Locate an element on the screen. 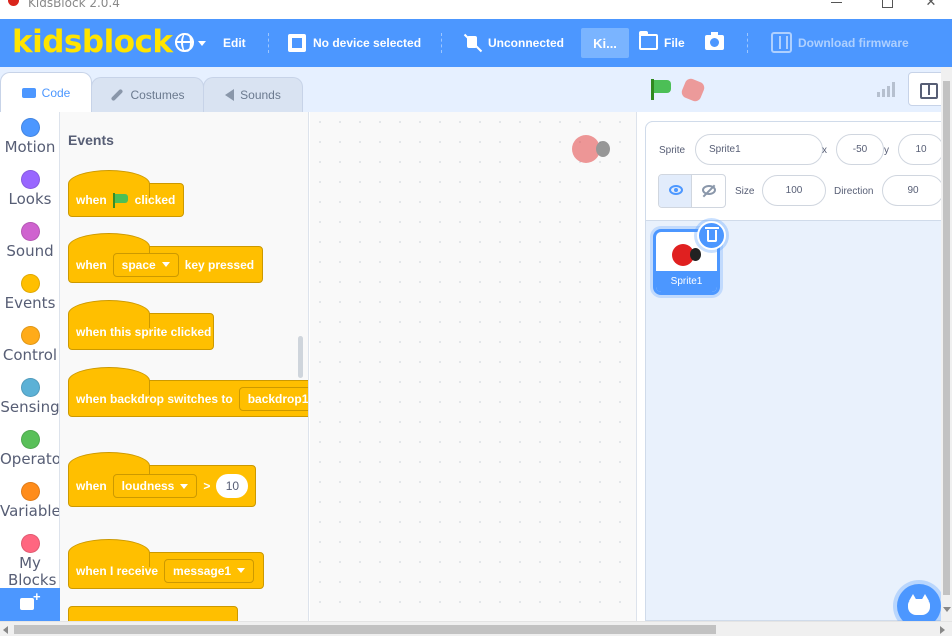 The height and width of the screenshot is (636, 952). horizontal-scrollbar is located at coordinates (476, 628).